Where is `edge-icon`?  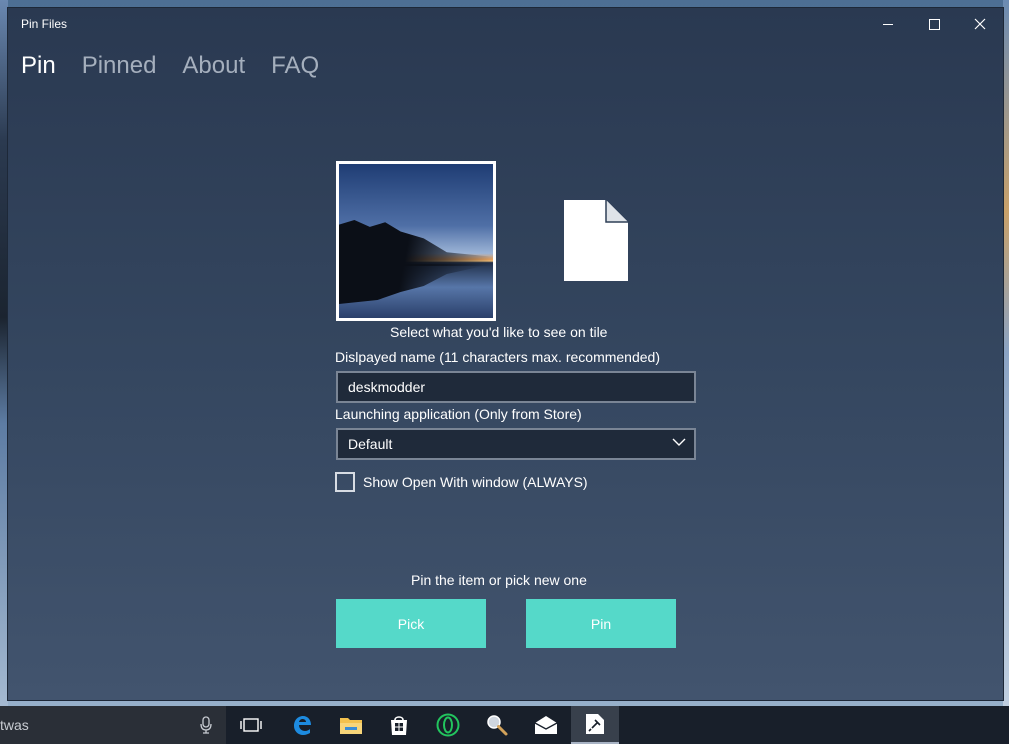 edge-icon is located at coordinates (302, 725).